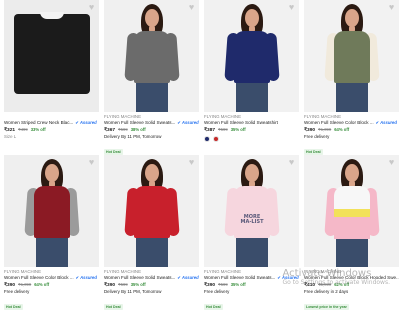  Describe the element at coordinates (151, 285) in the screenshot. I see `price-row: ₹390 ₹599 35% off` at that location.